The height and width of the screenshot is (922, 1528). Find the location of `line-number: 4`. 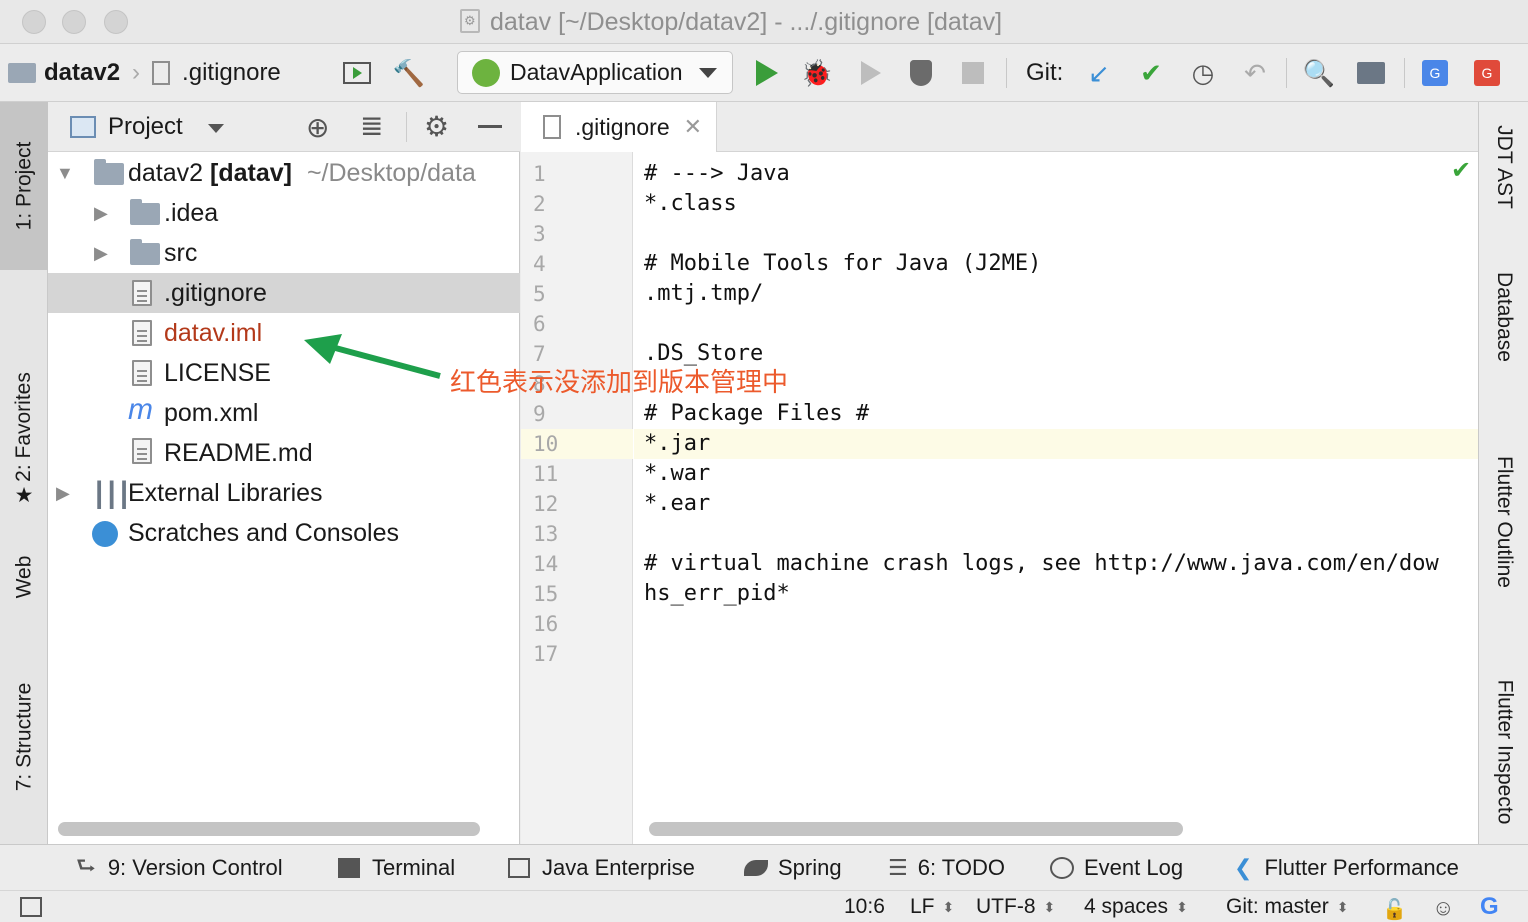

line-number: 4 is located at coordinates (539, 264).